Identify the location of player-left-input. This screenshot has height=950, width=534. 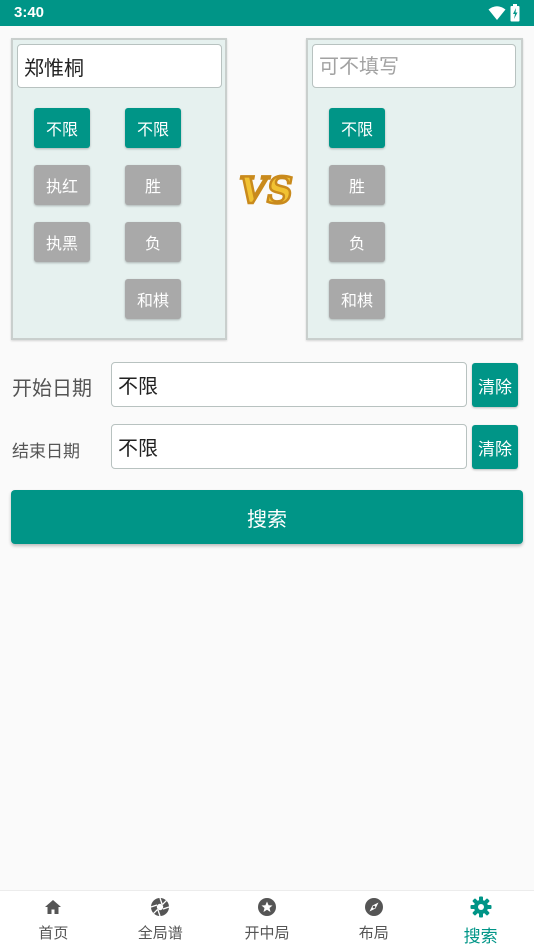
(119, 66).